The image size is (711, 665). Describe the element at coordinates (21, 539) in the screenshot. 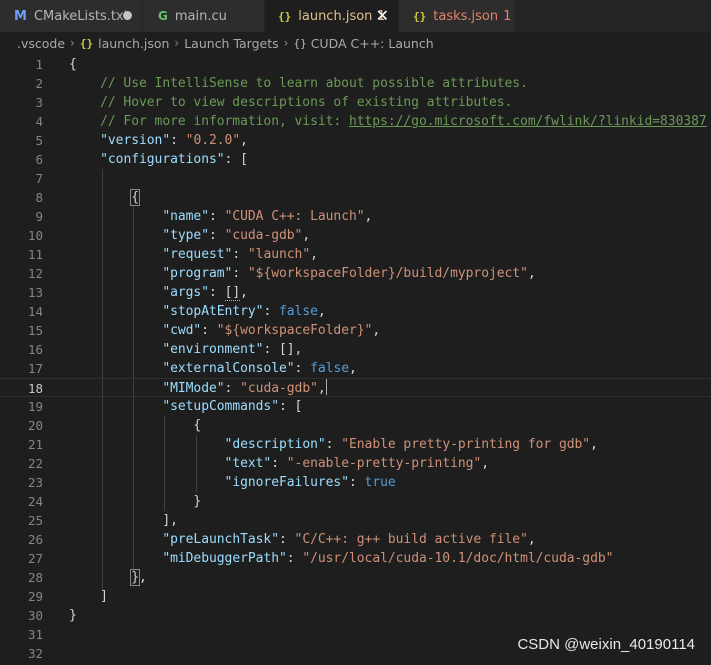

I see `line-number: 26` at that location.